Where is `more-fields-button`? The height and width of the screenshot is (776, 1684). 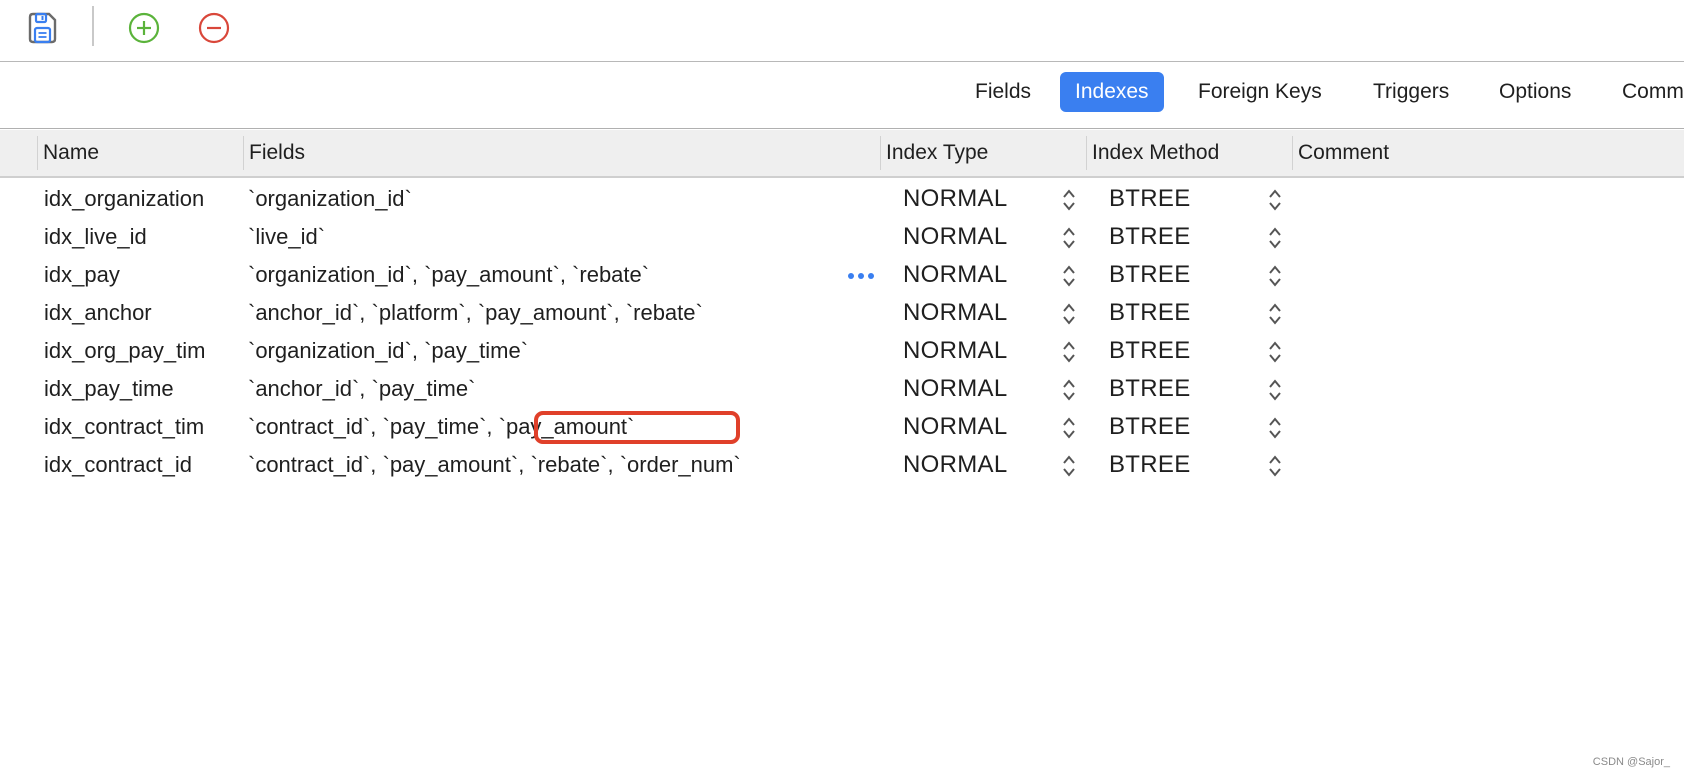
more-fields-button is located at coordinates (861, 276).